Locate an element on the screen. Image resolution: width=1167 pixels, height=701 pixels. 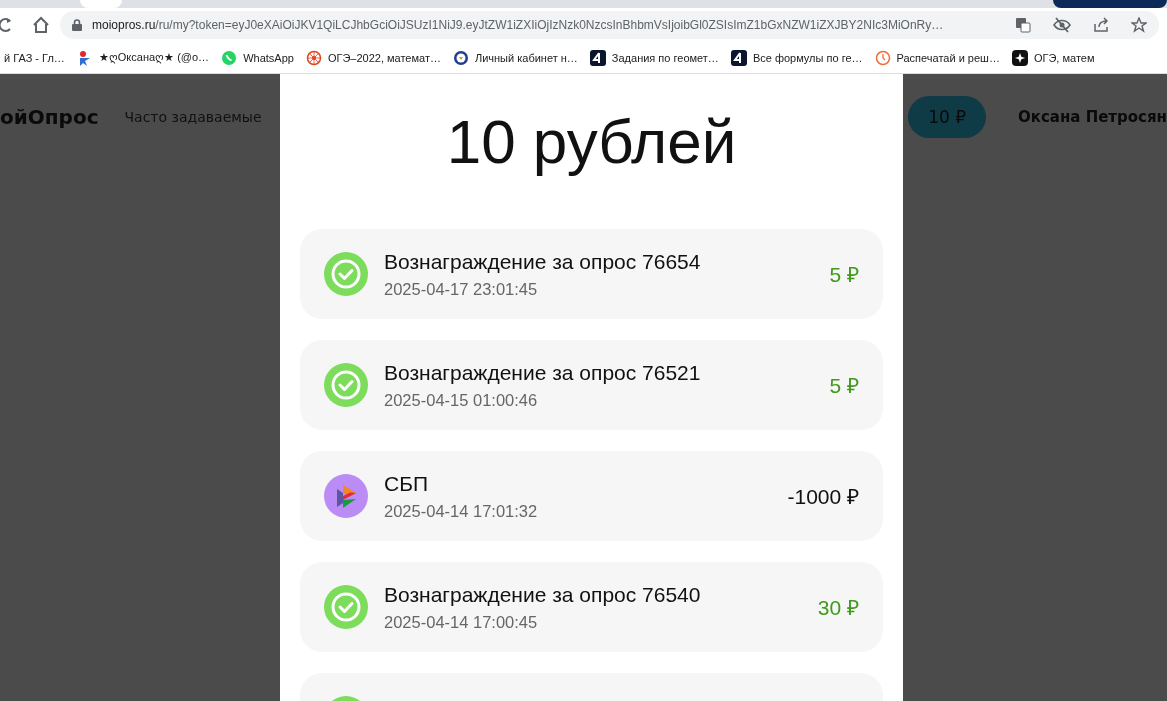
wheel-icon is located at coordinates (313, 57).